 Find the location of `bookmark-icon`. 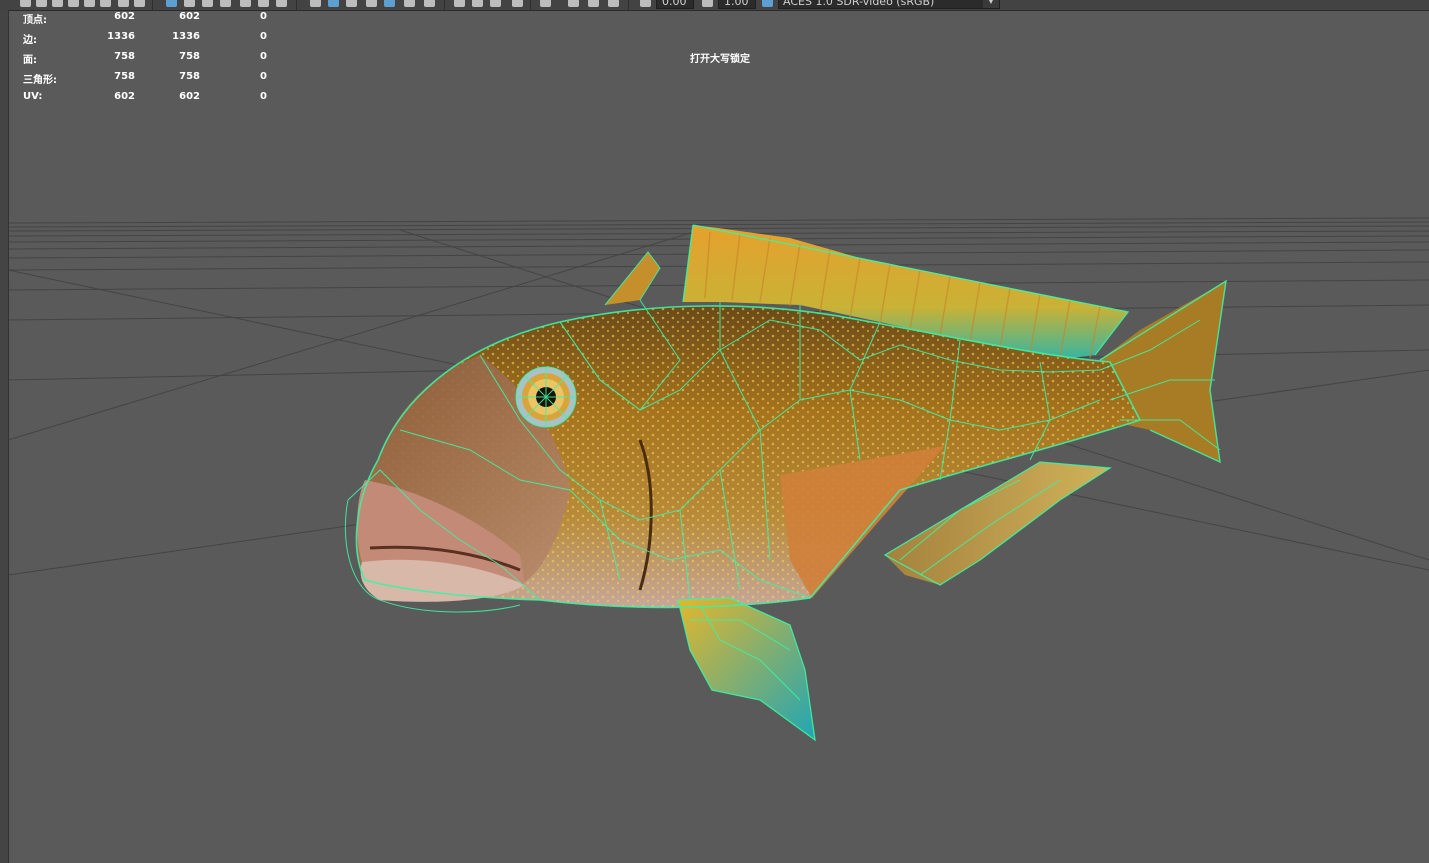

bookmark-icon is located at coordinates (89, 3).